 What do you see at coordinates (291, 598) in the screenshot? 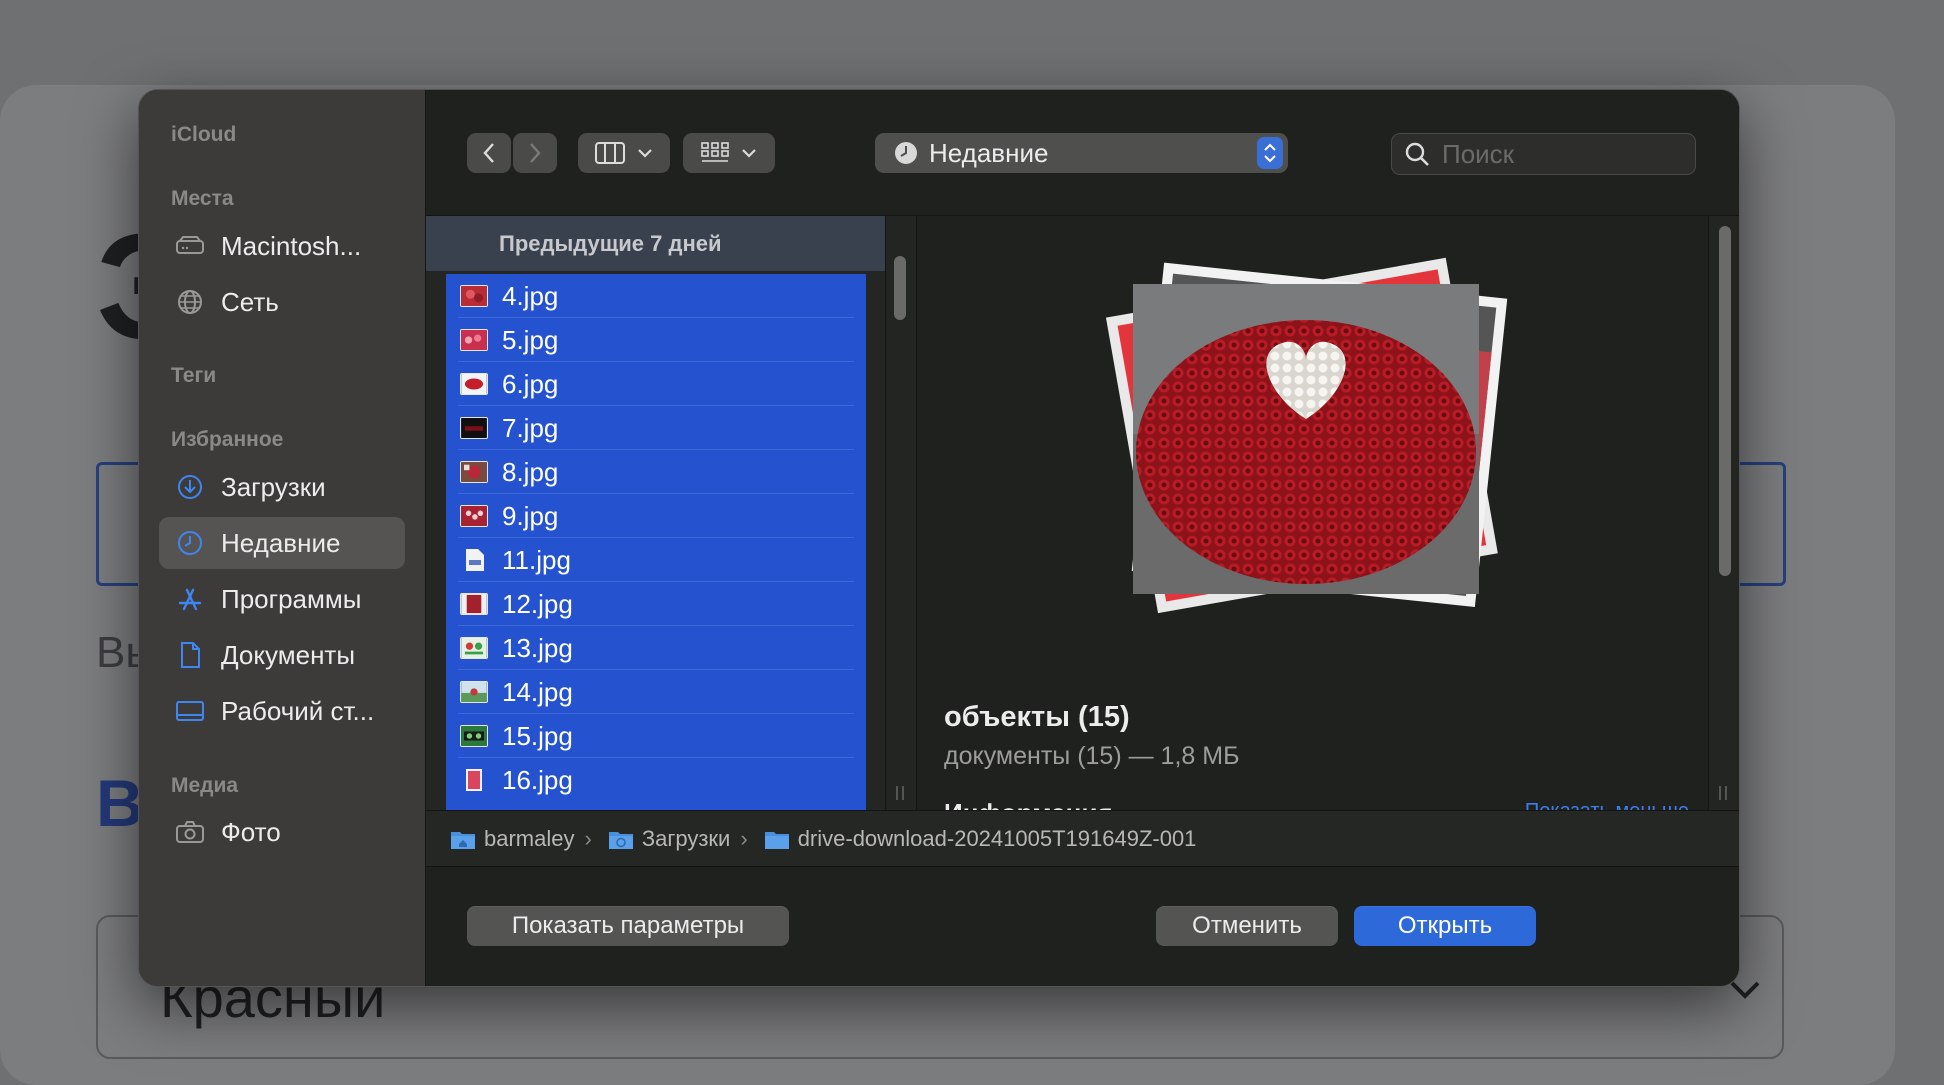
I see `sidebar-item-label: Программы` at bounding box center [291, 598].